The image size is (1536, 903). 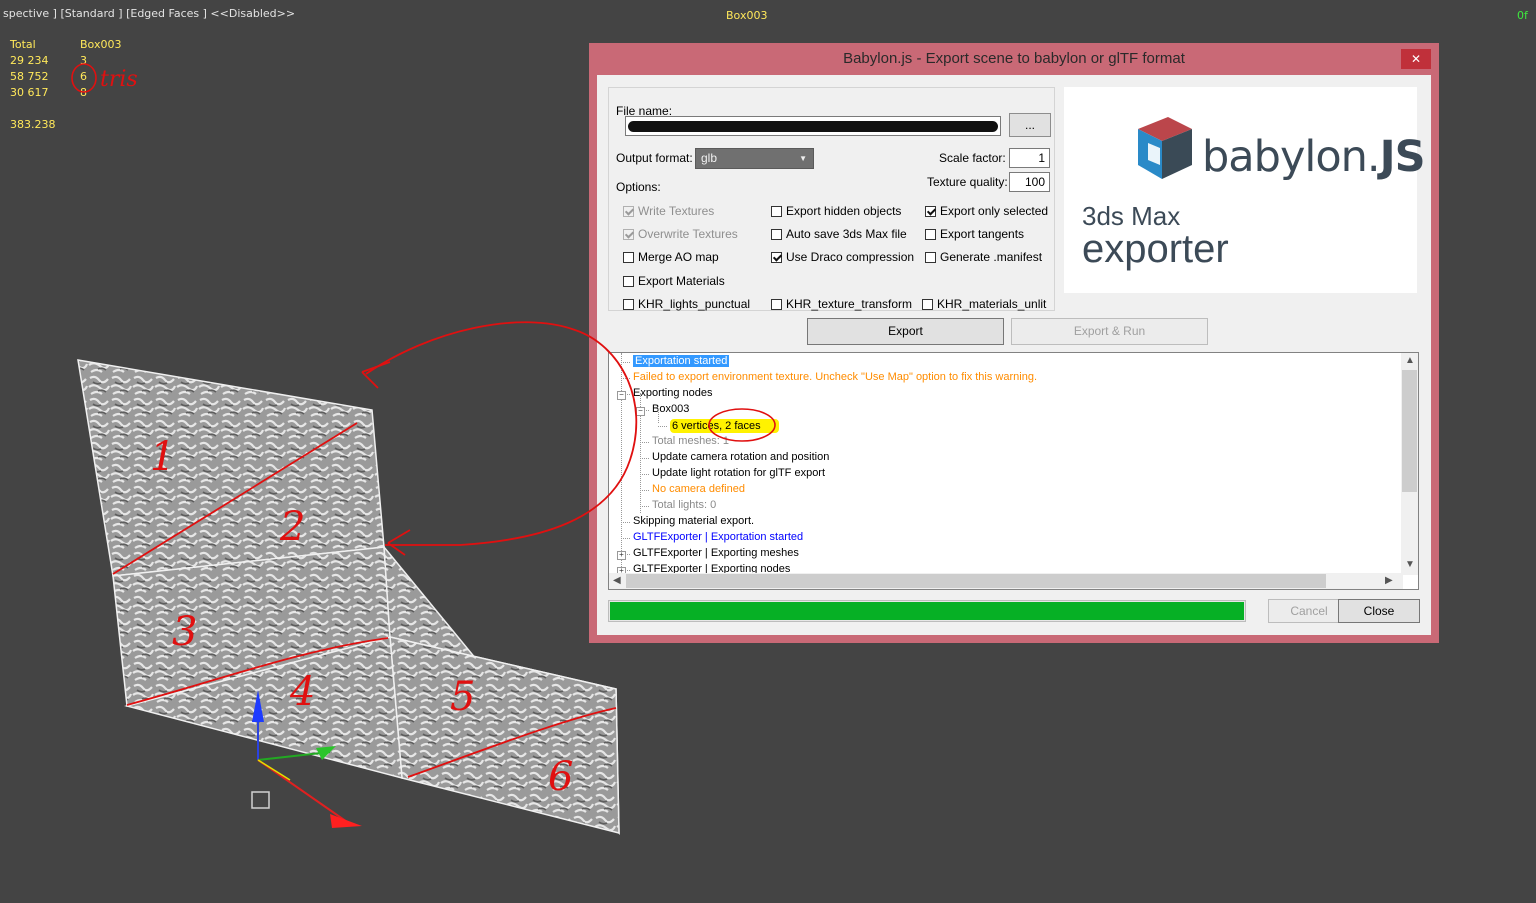 I want to click on option-label: Write Textures, so click(x=676, y=211).